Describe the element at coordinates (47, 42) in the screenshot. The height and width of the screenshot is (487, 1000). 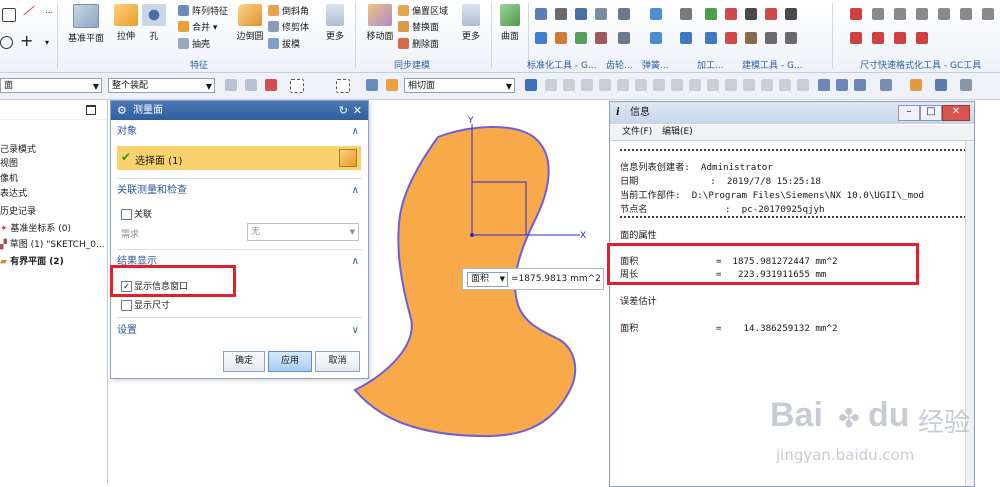
I see `dropdown-arrow-icon: ▾` at that location.